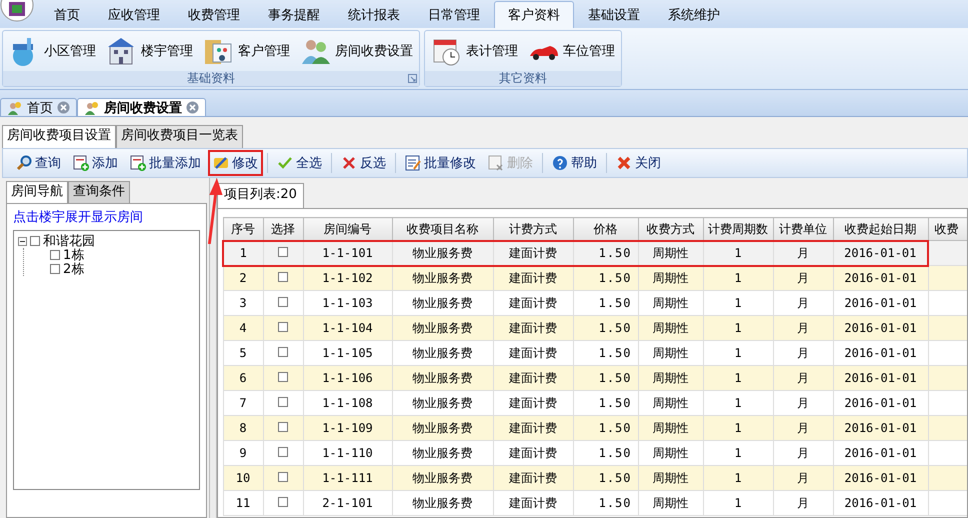 Image resolution: width=968 pixels, height=518 pixels. What do you see at coordinates (246, 51) in the screenshot?
I see `ribbon-button: 客户管理` at bounding box center [246, 51].